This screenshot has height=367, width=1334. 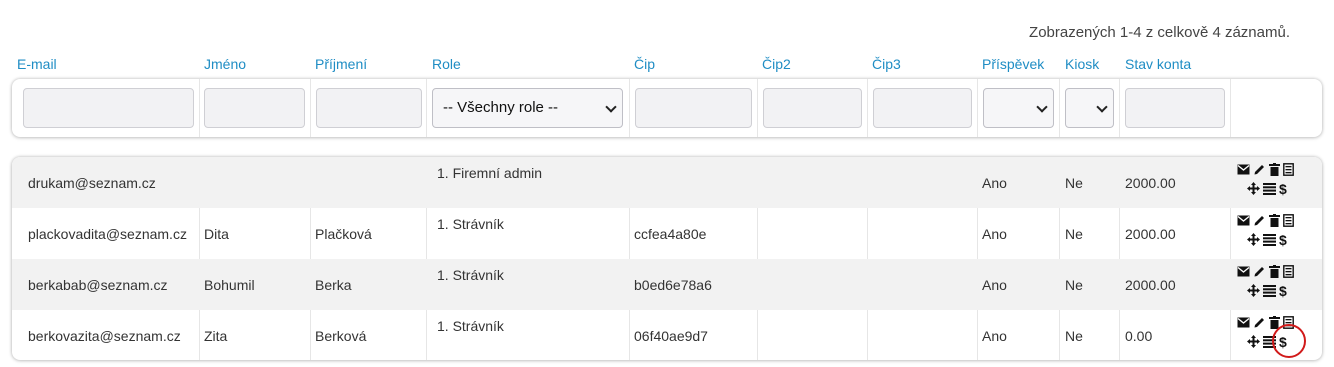 I want to click on cell-email: drukam@seznam.cz, so click(x=92, y=183).